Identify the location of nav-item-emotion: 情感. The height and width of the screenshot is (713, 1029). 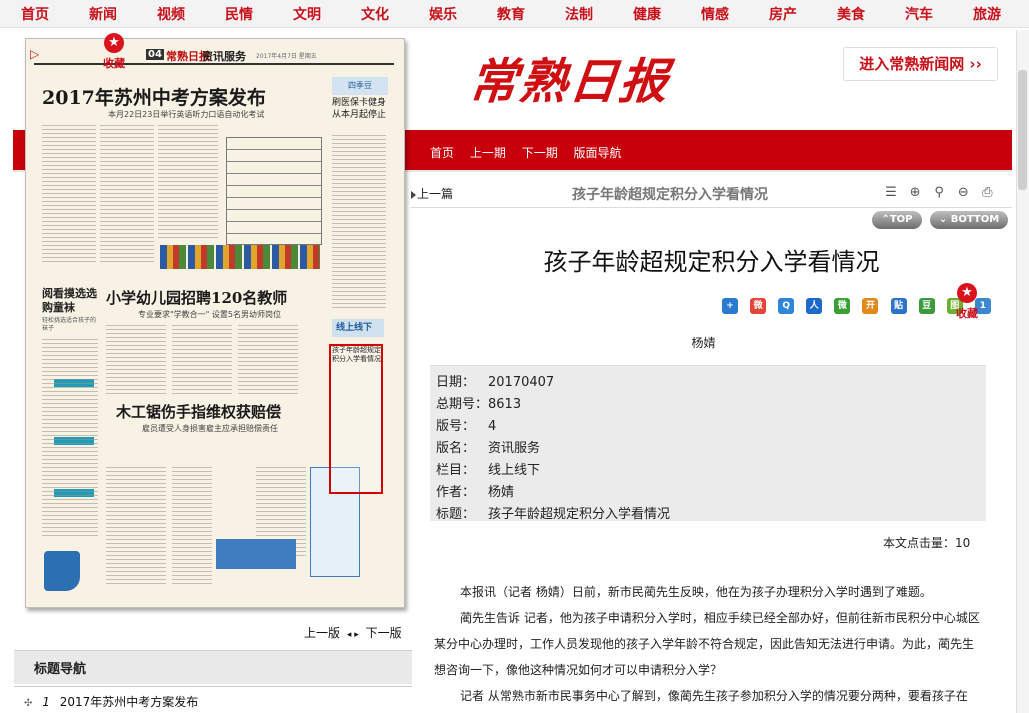
(715, 14).